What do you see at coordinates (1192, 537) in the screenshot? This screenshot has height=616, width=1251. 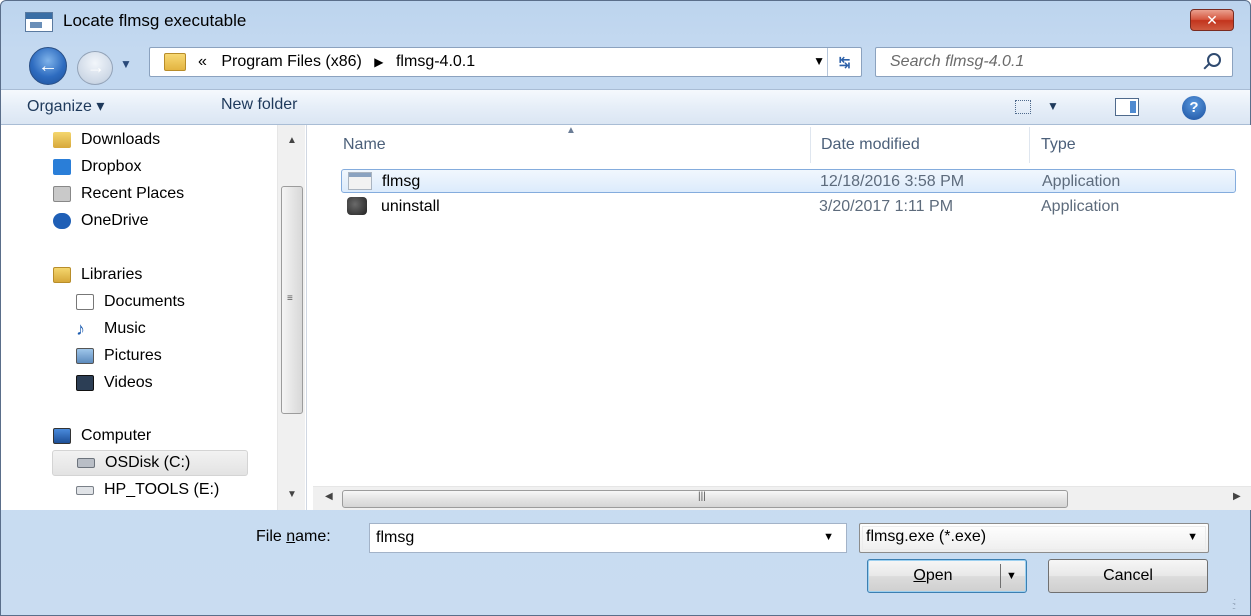 I see `filter-dropdown-icon: ▼` at bounding box center [1192, 537].